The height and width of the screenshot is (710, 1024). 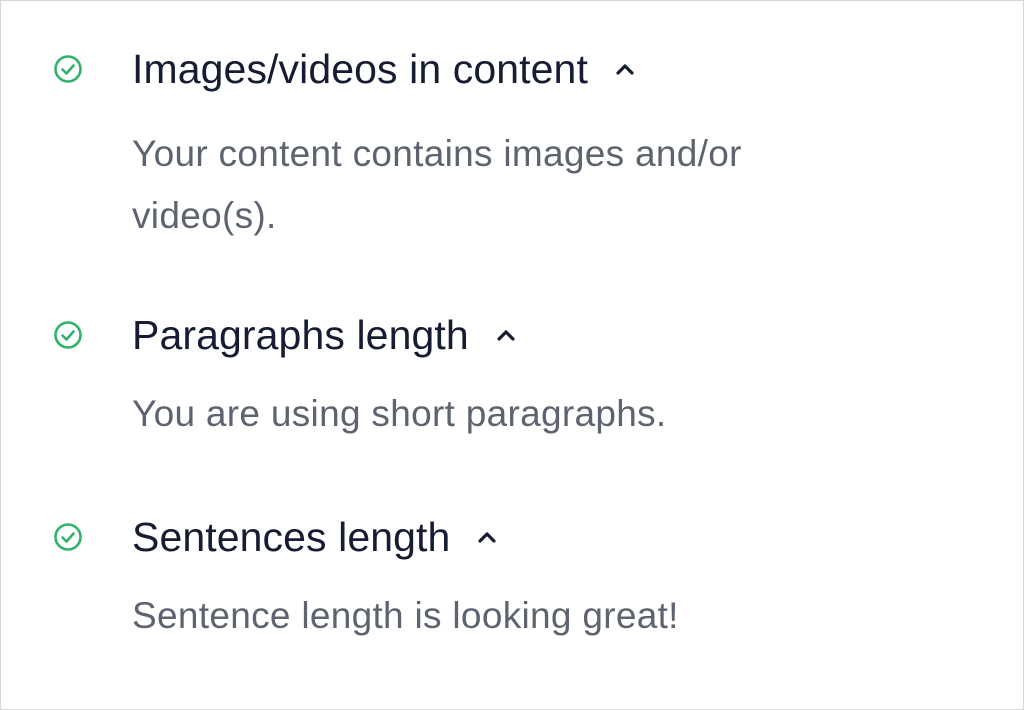 I want to click on check-description: You are using short paragraphs., so click(x=399, y=413).